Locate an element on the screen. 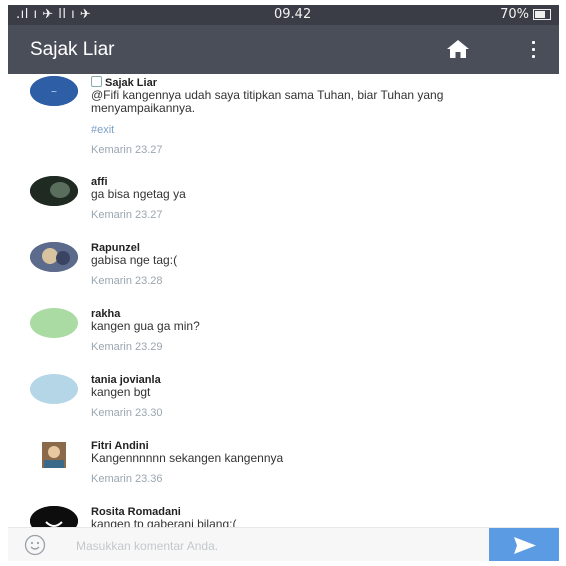 The width and height of the screenshot is (566, 566). page-title: Sajak Liar is located at coordinates (72, 49).